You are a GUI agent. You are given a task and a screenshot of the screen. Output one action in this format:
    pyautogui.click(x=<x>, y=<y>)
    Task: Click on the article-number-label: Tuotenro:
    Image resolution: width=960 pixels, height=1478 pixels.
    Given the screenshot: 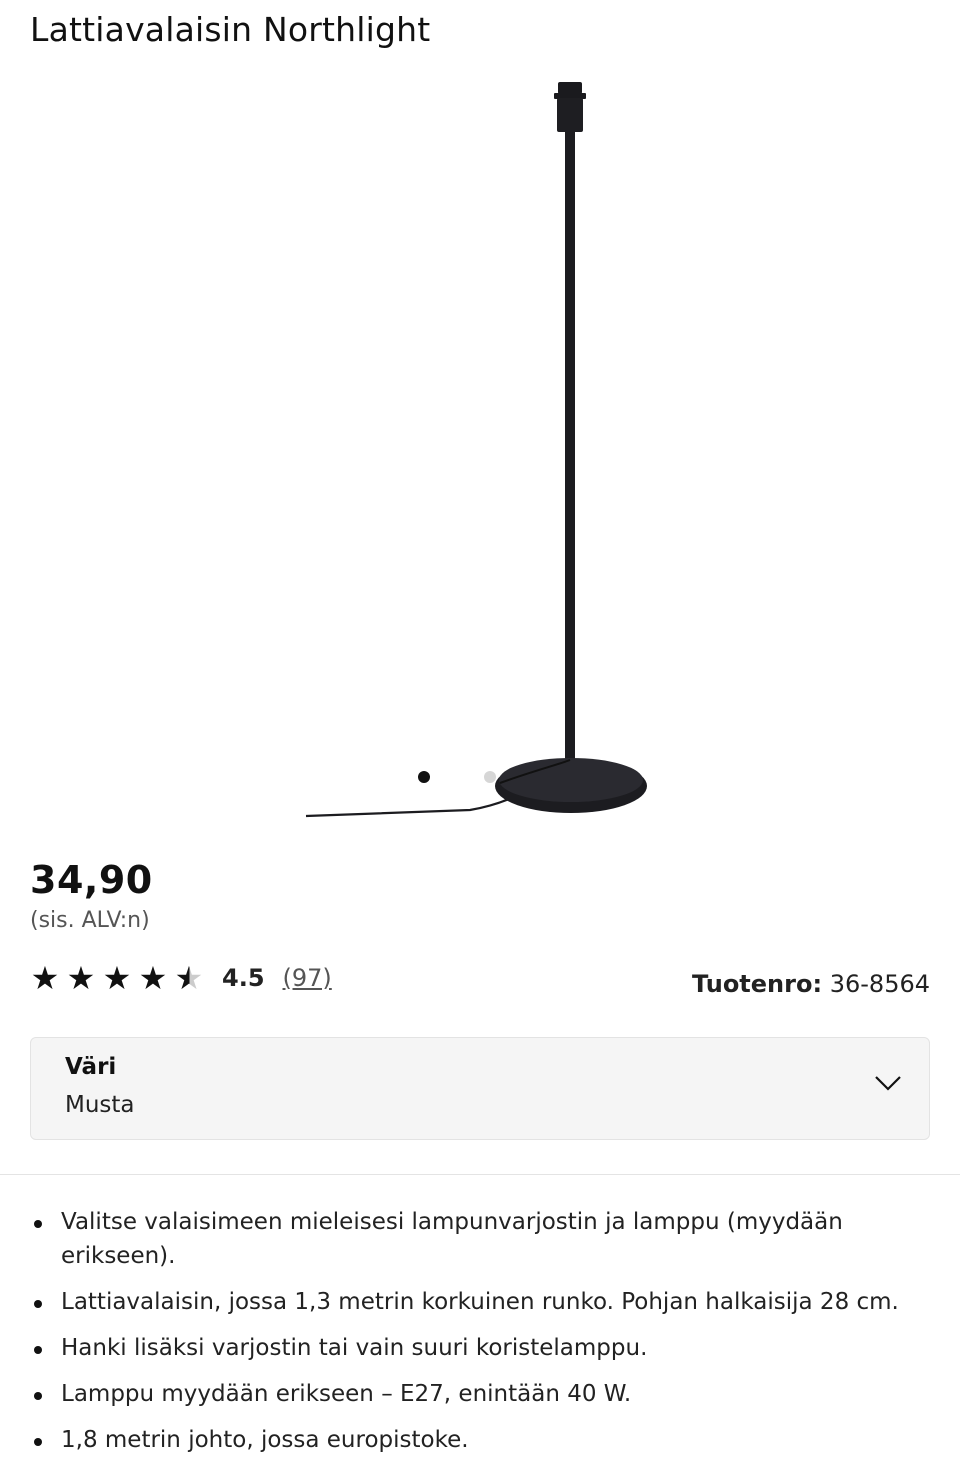 What is the action you would take?
    pyautogui.click(x=757, y=984)
    